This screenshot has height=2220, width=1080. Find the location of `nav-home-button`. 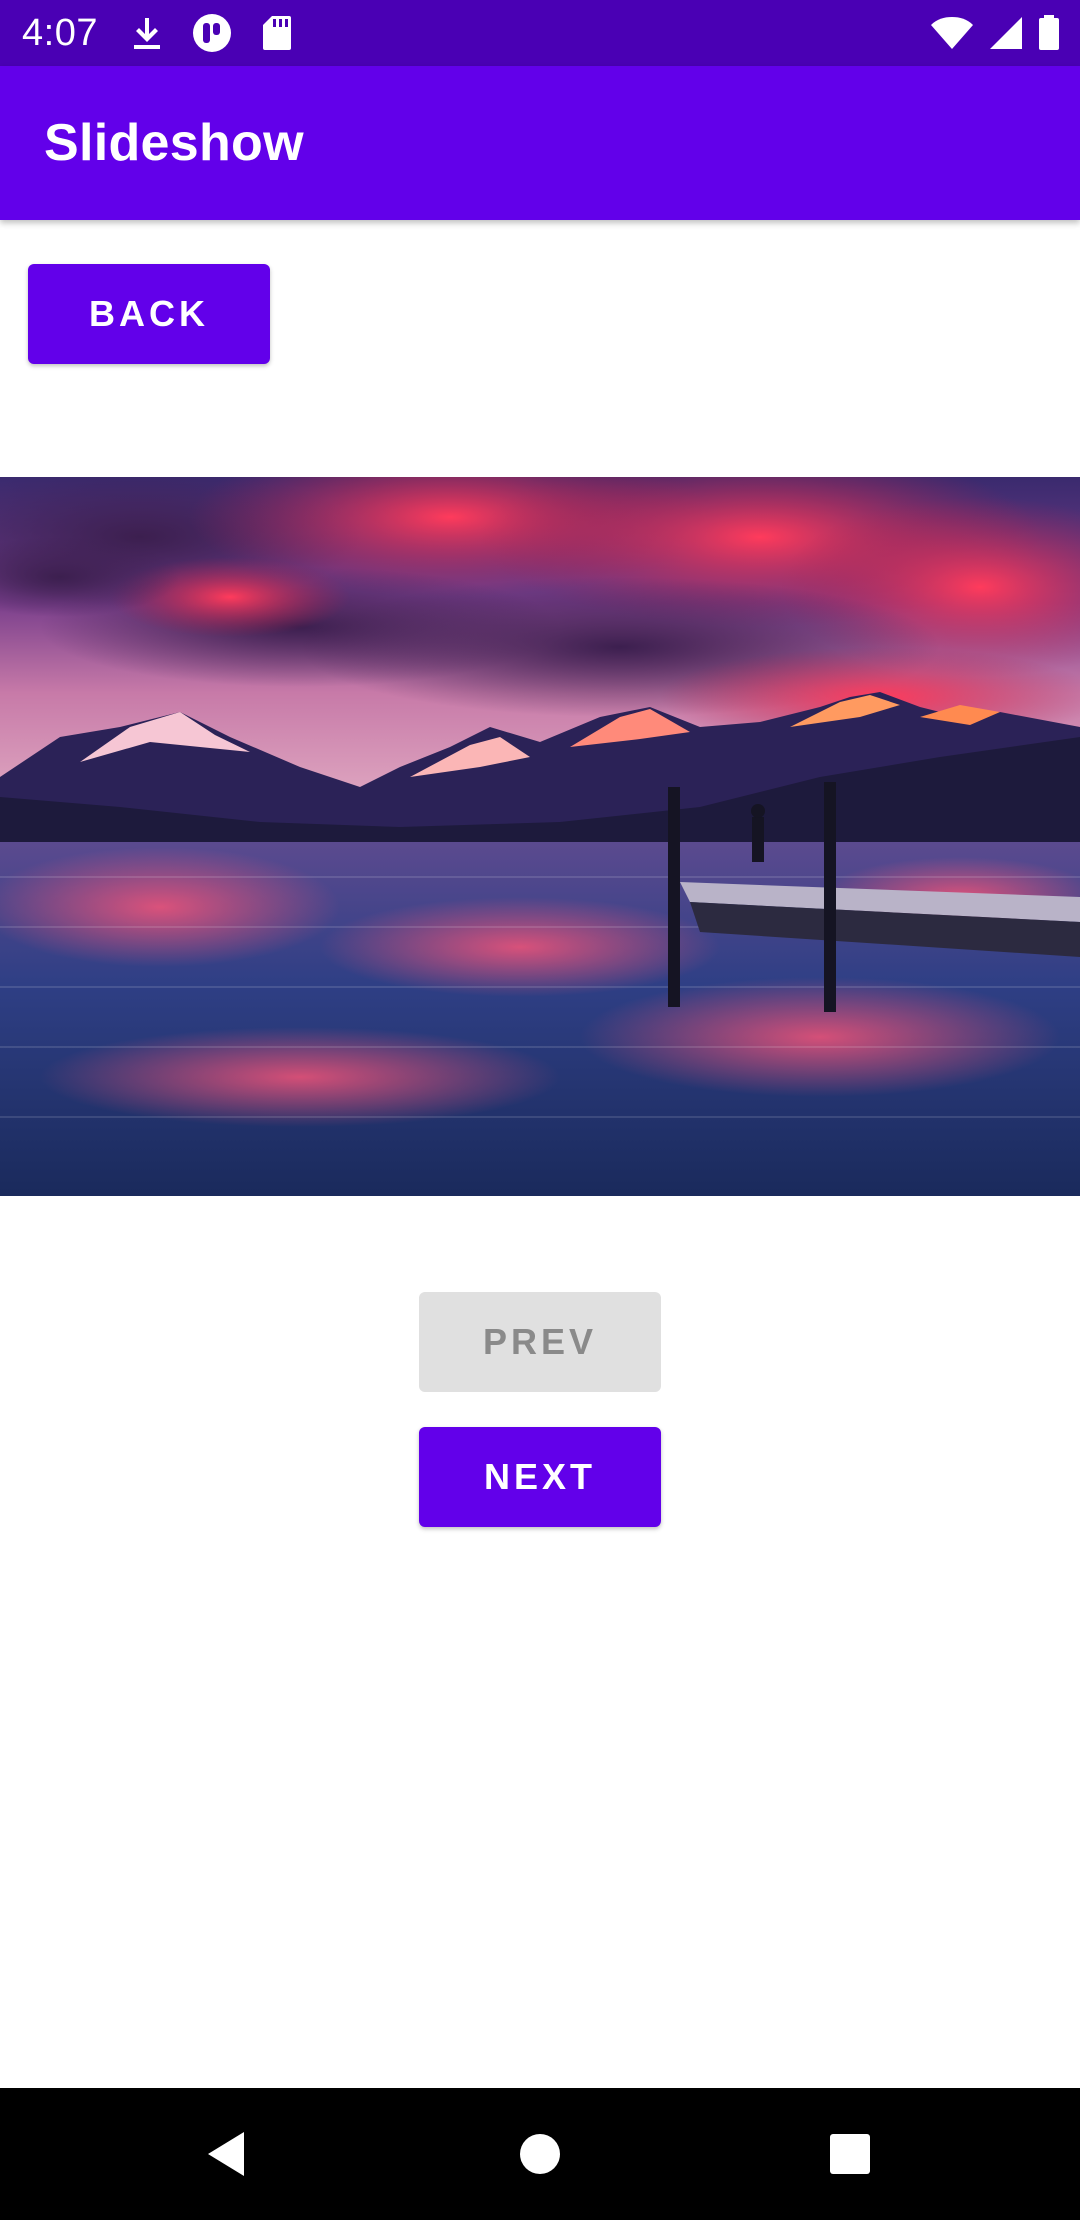

nav-home-button is located at coordinates (540, 2154).